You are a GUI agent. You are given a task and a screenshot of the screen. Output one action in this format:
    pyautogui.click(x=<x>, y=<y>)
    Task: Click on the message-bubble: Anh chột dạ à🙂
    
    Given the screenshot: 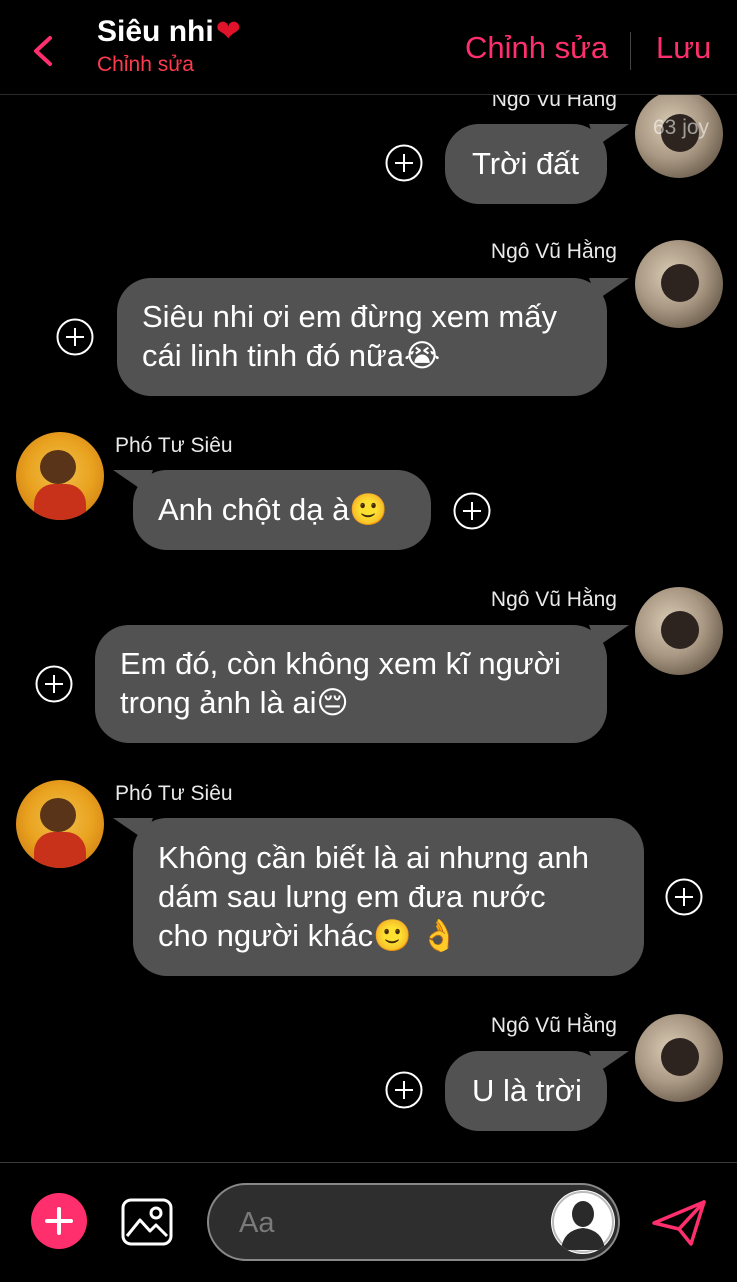 What is the action you would take?
    pyautogui.click(x=282, y=510)
    